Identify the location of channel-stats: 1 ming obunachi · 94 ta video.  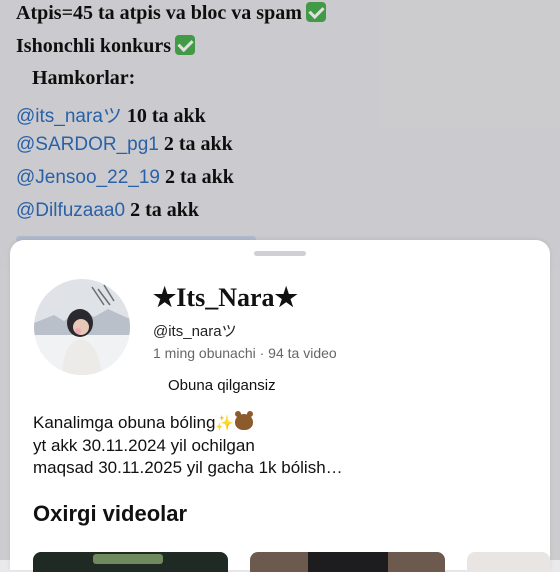
(245, 353).